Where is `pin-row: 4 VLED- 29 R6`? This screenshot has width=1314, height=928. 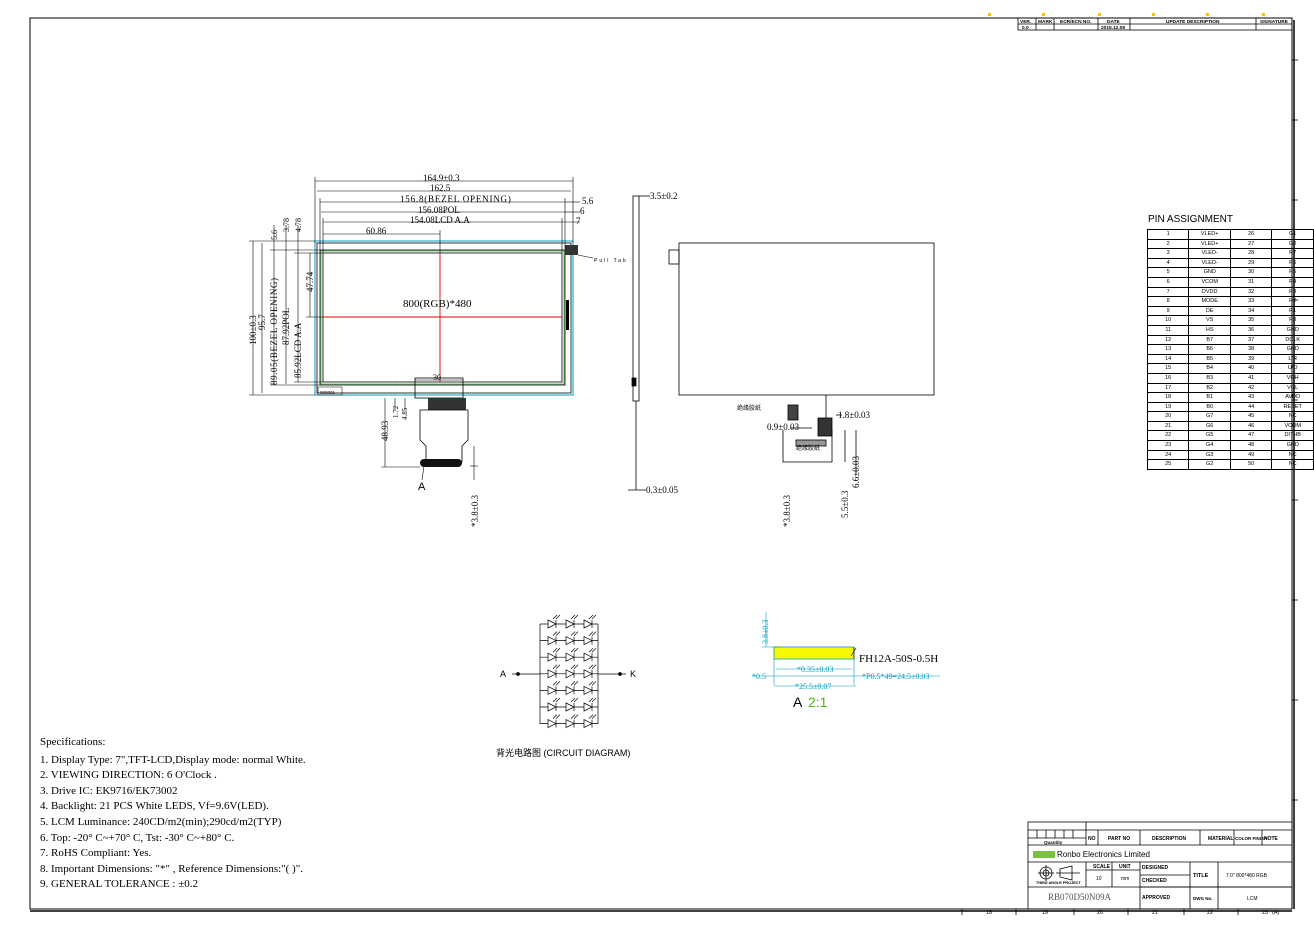 pin-row: 4 VLED- 29 R6 is located at coordinates (1230, 263).